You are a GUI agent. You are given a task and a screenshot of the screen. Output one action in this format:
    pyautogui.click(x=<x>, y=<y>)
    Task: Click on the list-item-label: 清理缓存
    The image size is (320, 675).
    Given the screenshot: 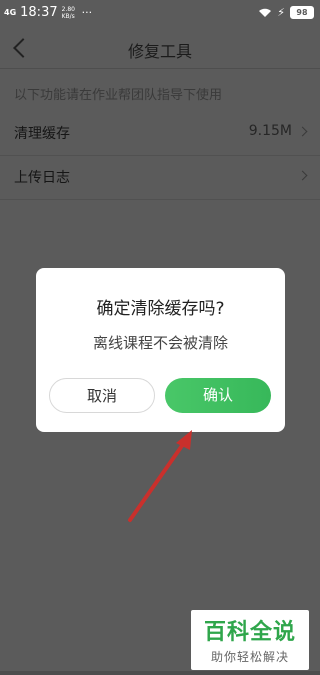 What is the action you would take?
    pyautogui.click(x=42, y=134)
    